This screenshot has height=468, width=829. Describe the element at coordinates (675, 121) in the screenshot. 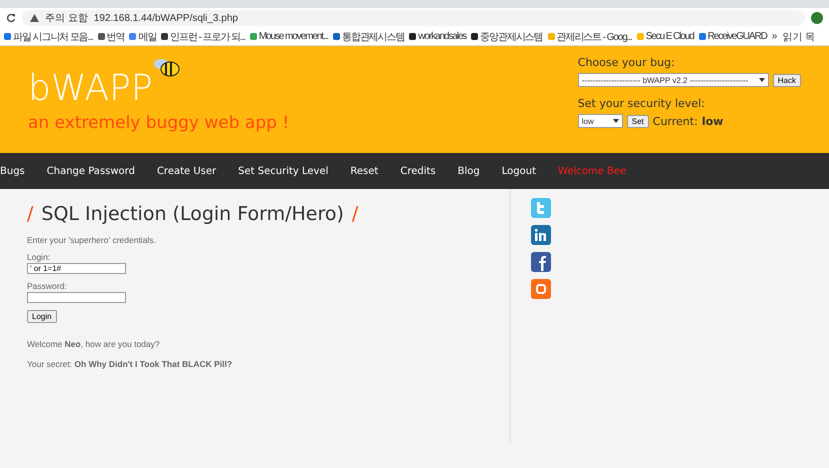

I see `current-label: Current:` at that location.